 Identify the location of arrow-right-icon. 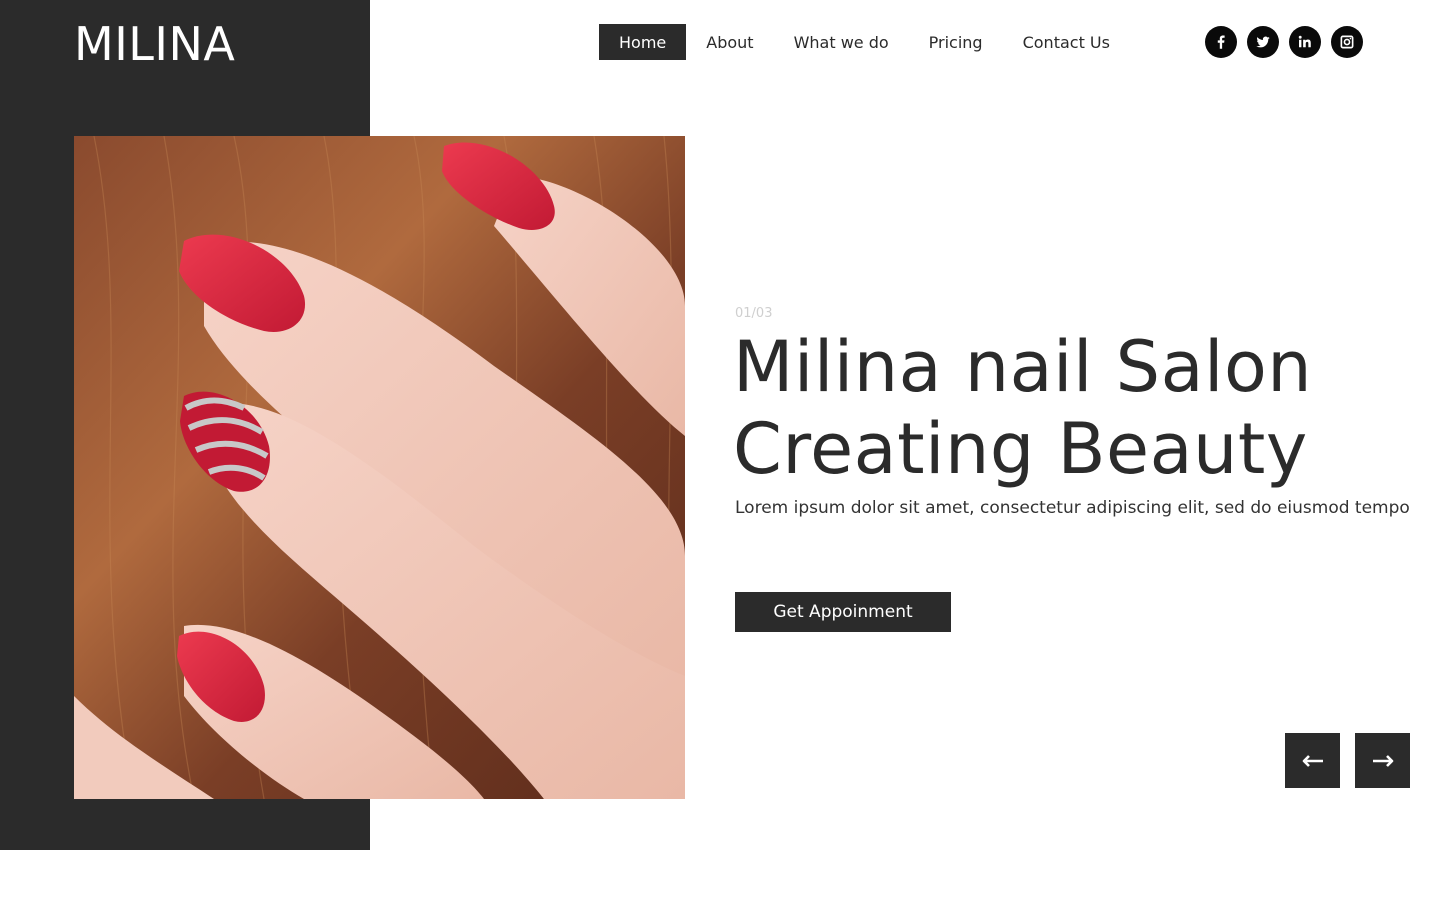
(1382, 760).